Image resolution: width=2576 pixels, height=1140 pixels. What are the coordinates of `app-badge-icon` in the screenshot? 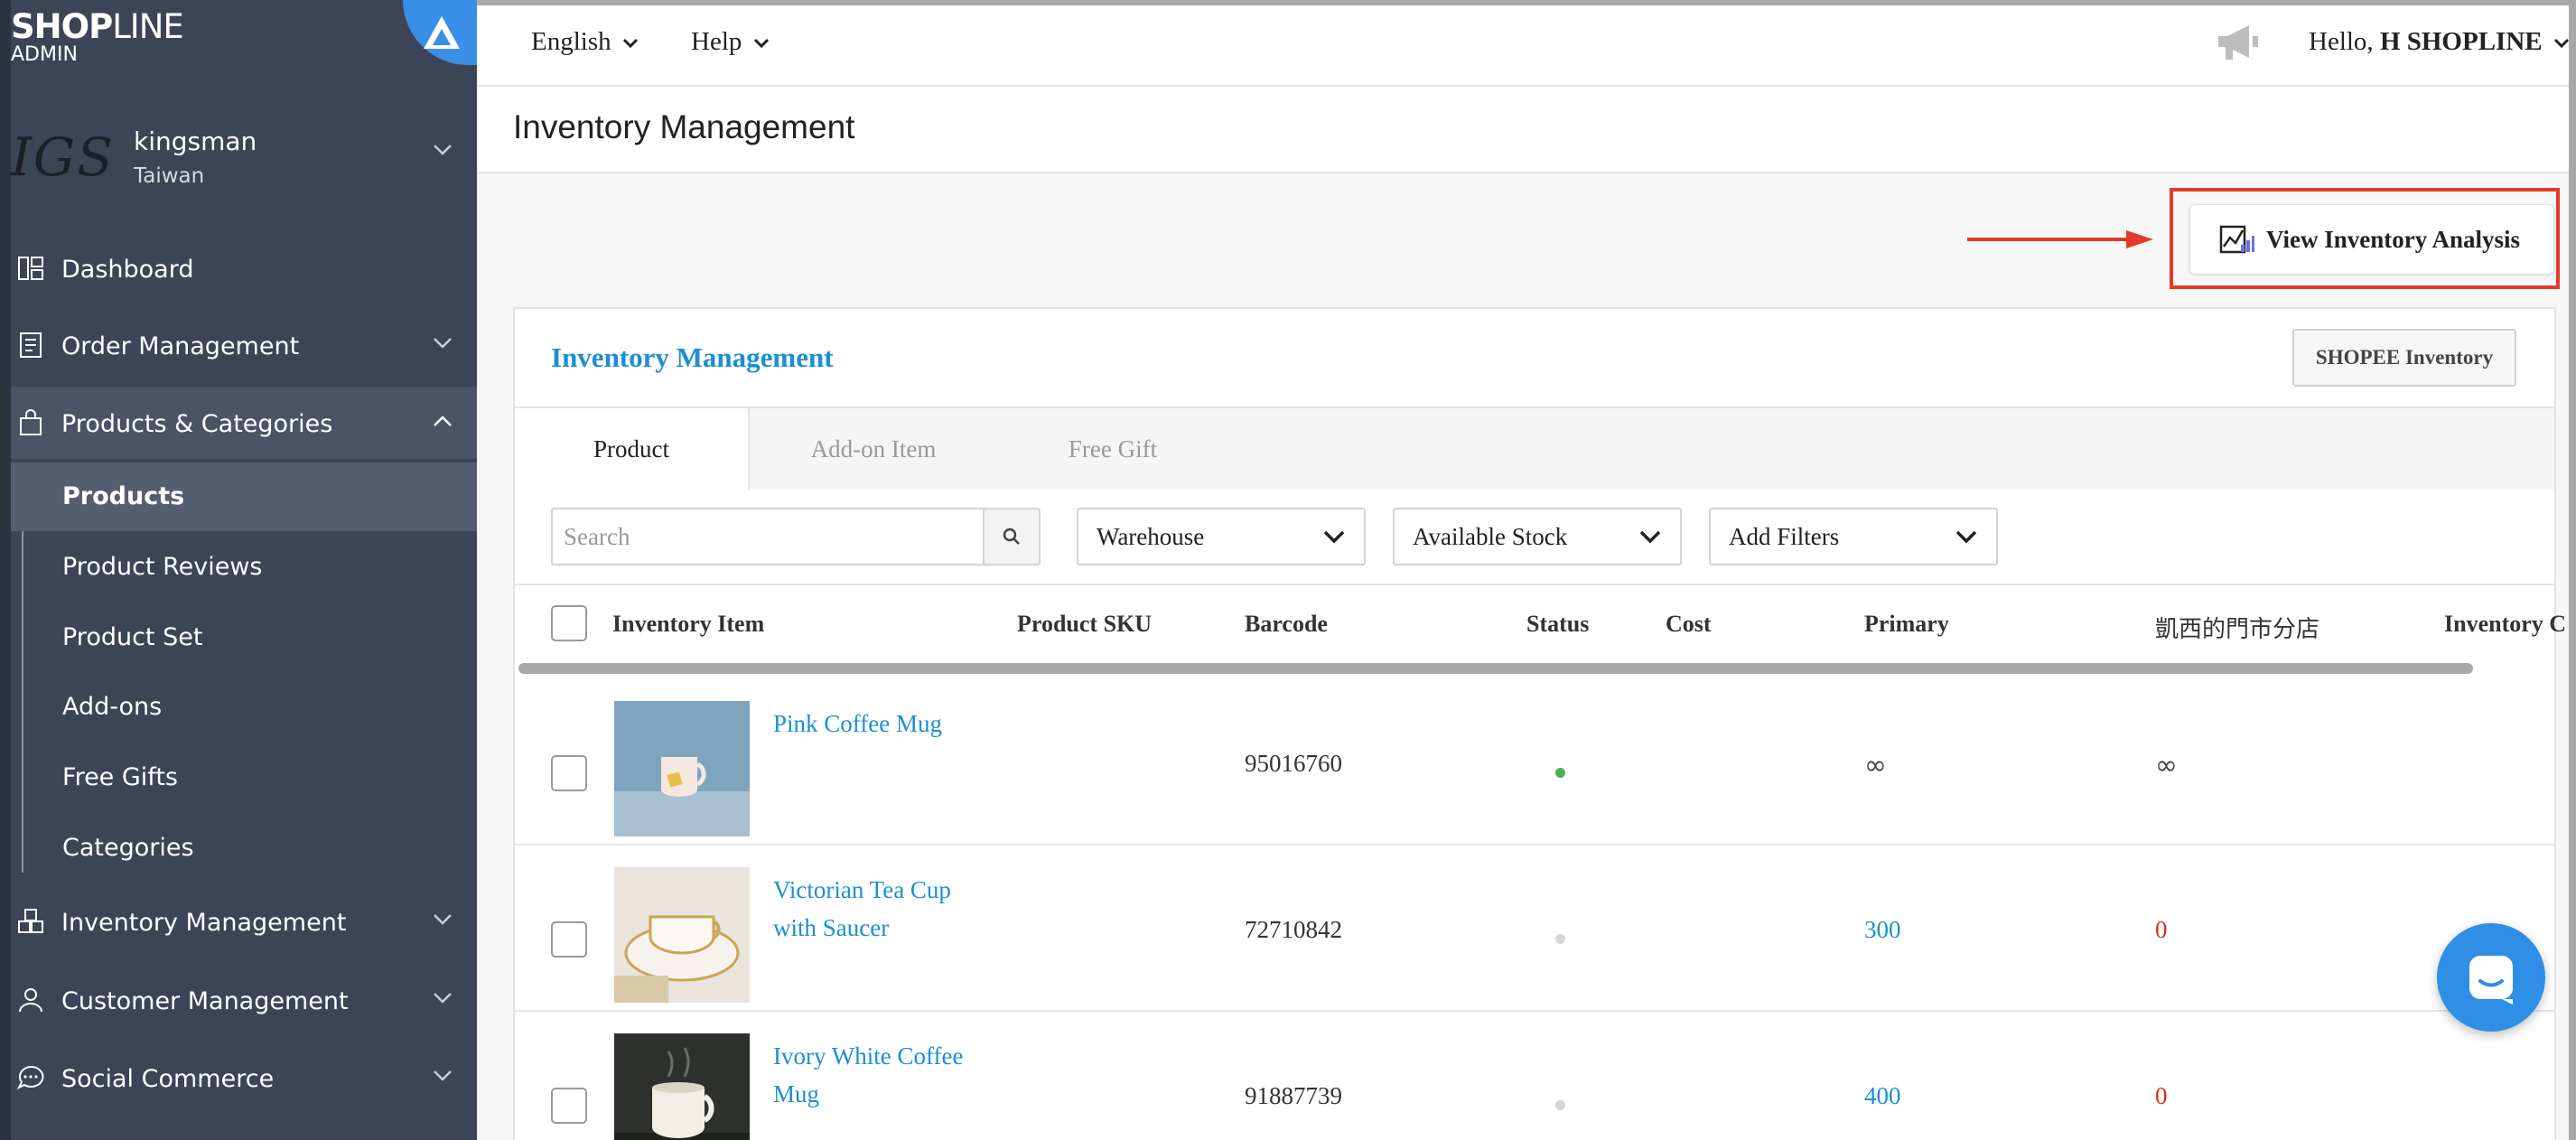 It's located at (440, 33).